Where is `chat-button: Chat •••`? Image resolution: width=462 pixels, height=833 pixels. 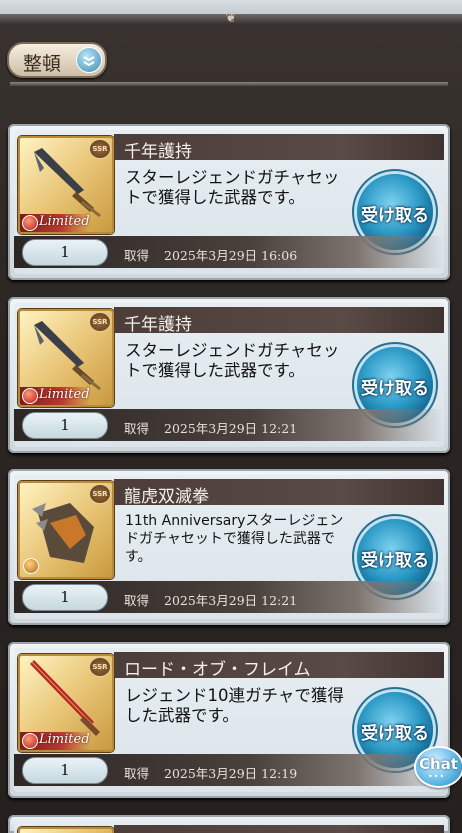
chat-button: Chat ••• is located at coordinates (439, 767).